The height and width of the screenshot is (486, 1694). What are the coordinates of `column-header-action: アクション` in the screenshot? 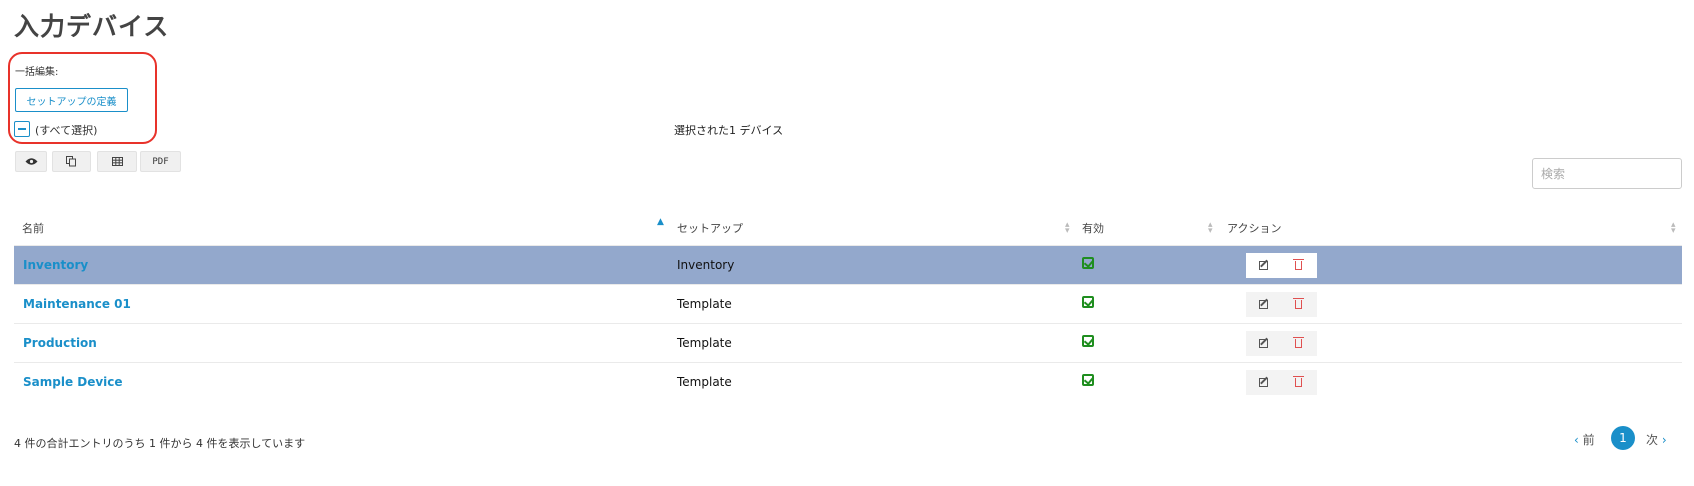 It's located at (1254, 228).